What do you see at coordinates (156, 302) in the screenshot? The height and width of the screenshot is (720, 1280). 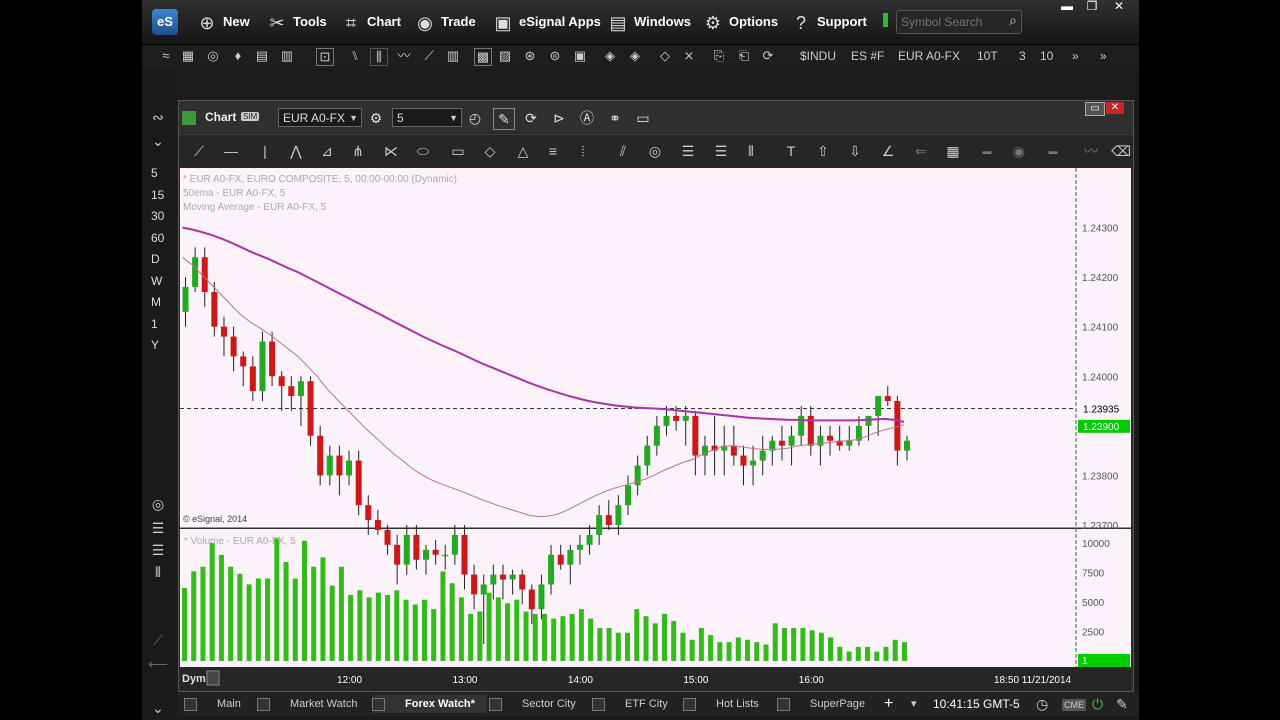 I see `interval-m: M` at bounding box center [156, 302].